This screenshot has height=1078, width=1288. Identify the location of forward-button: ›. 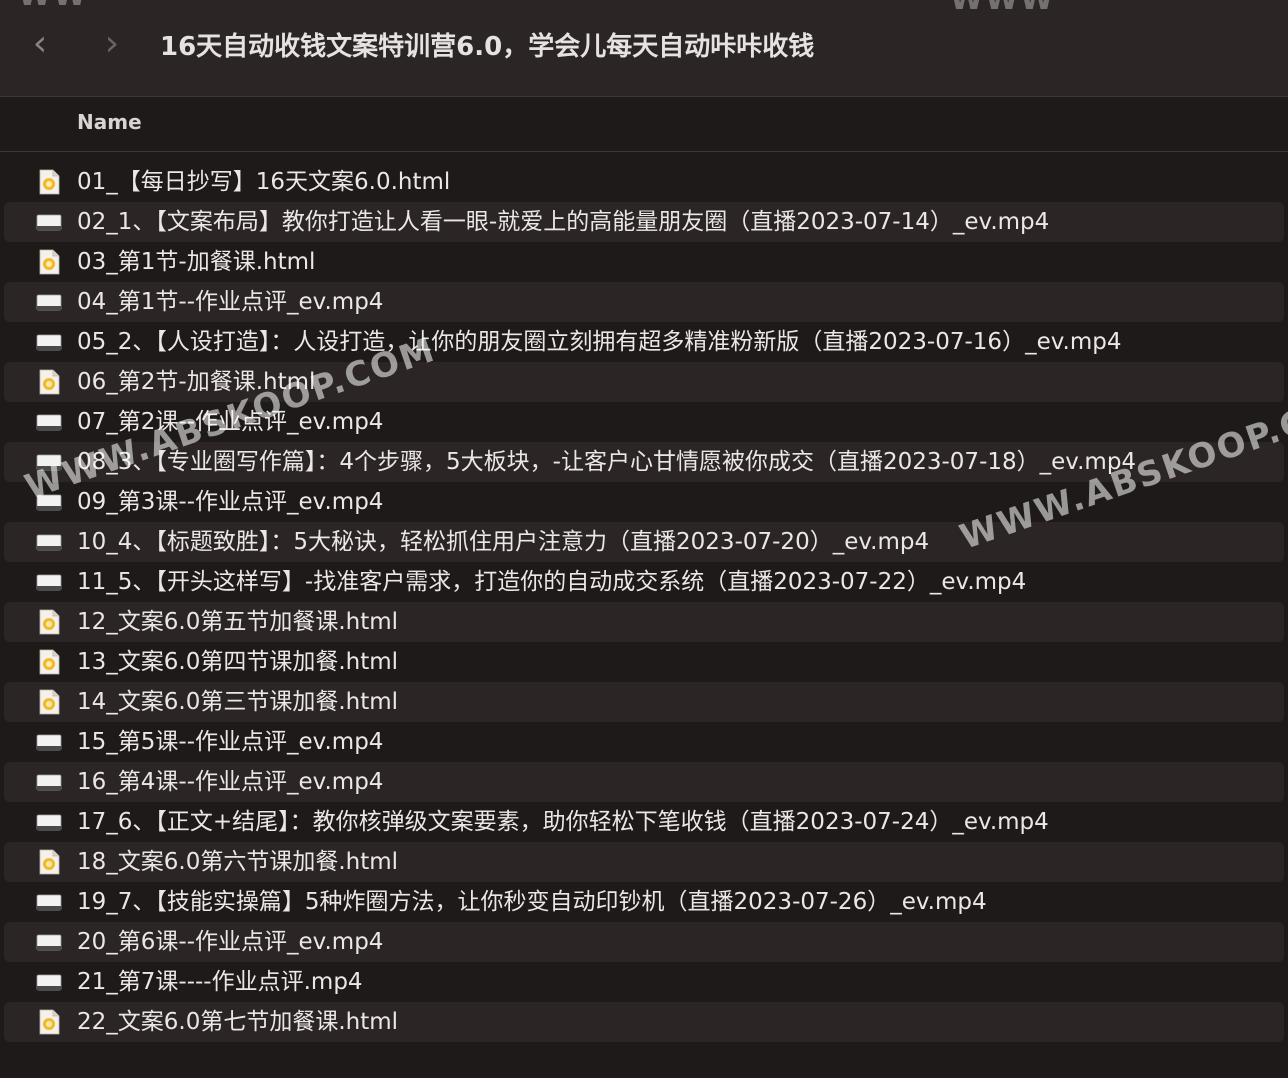
(112, 44).